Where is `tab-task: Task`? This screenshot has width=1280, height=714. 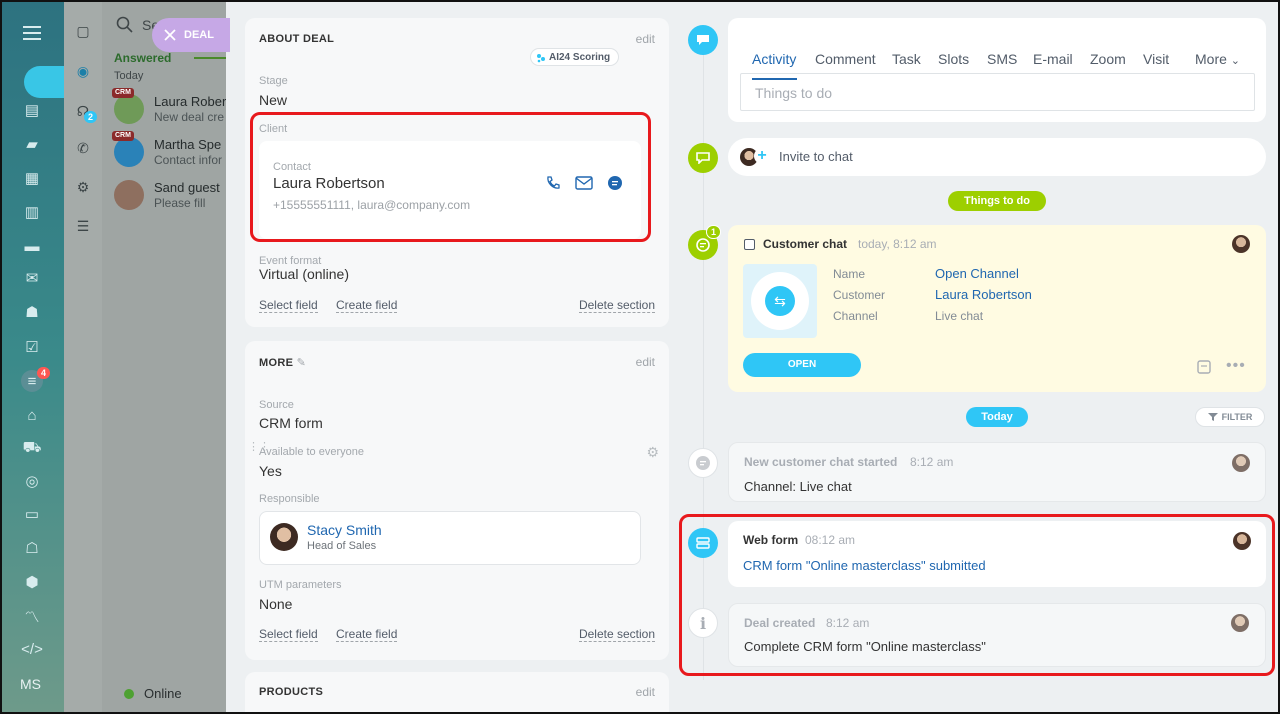
tab-task: Task is located at coordinates (906, 59).